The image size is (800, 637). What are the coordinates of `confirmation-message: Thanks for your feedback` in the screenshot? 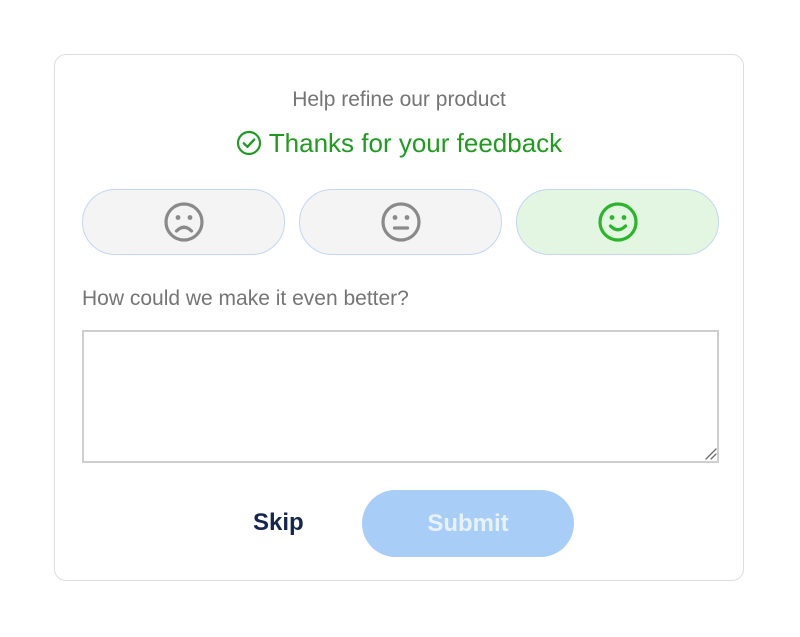 It's located at (399, 143).